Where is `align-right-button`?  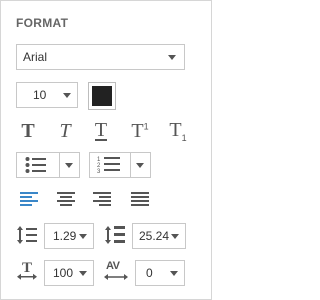
align-right-button is located at coordinates (102, 199).